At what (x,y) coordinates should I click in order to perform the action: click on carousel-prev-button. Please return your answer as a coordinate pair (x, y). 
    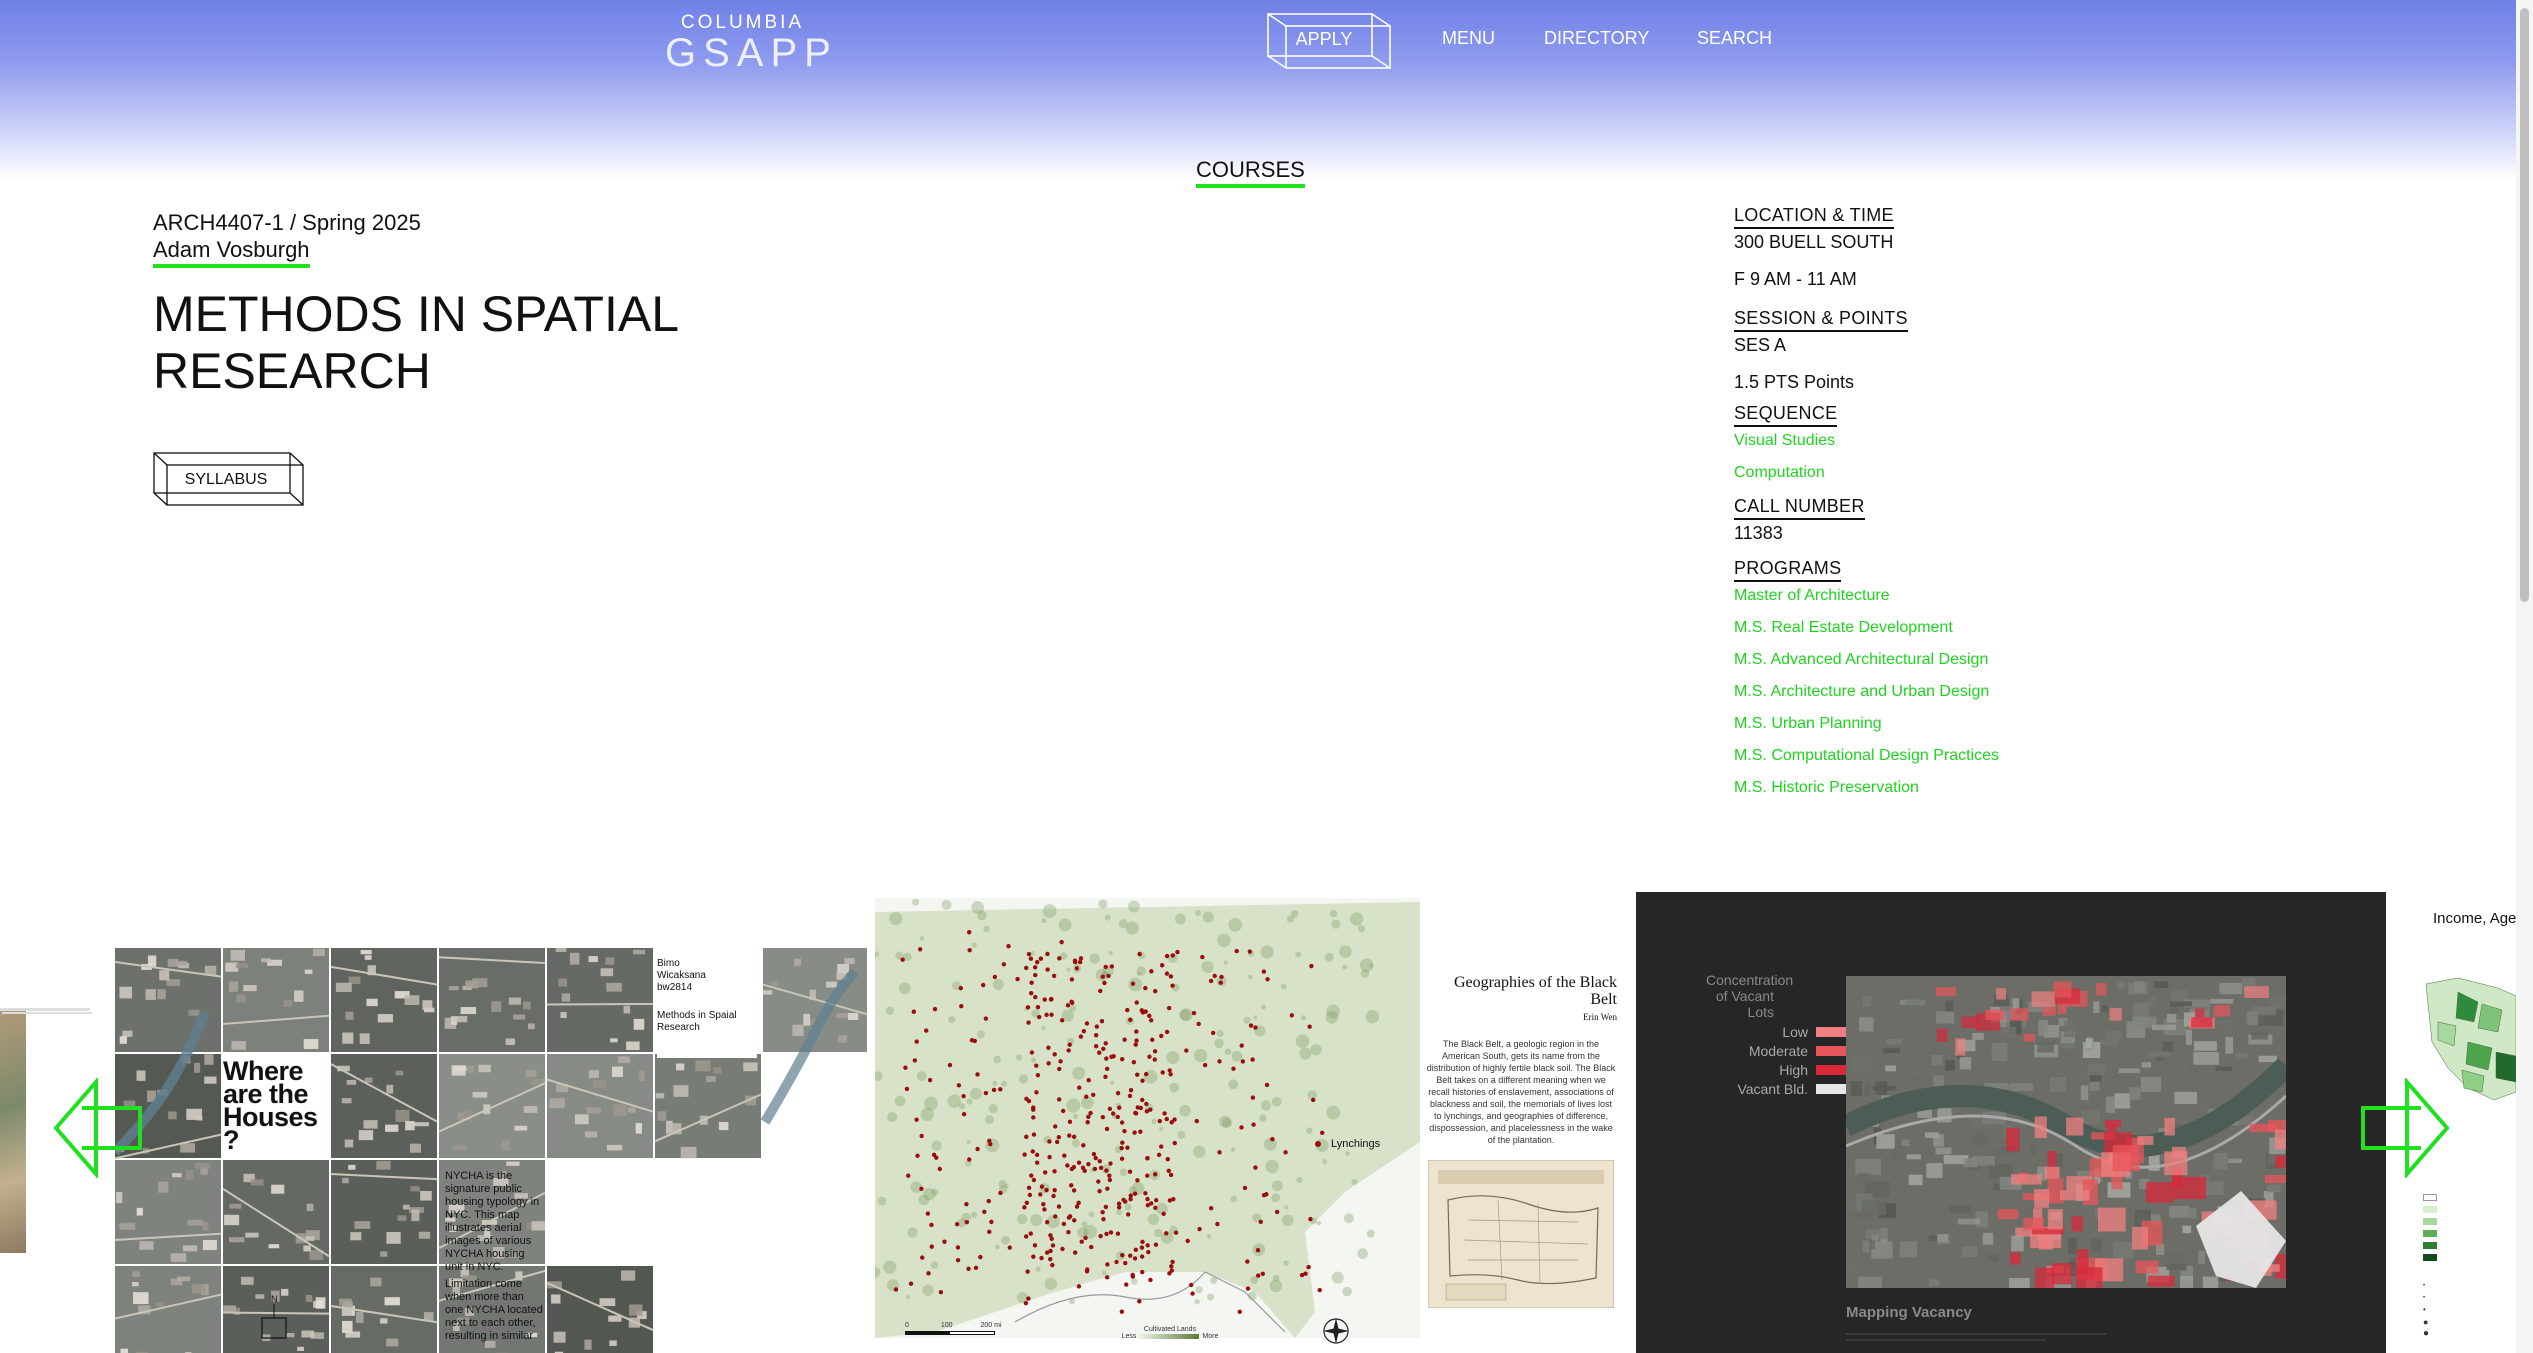
    Looking at the image, I should click on (98, 1129).